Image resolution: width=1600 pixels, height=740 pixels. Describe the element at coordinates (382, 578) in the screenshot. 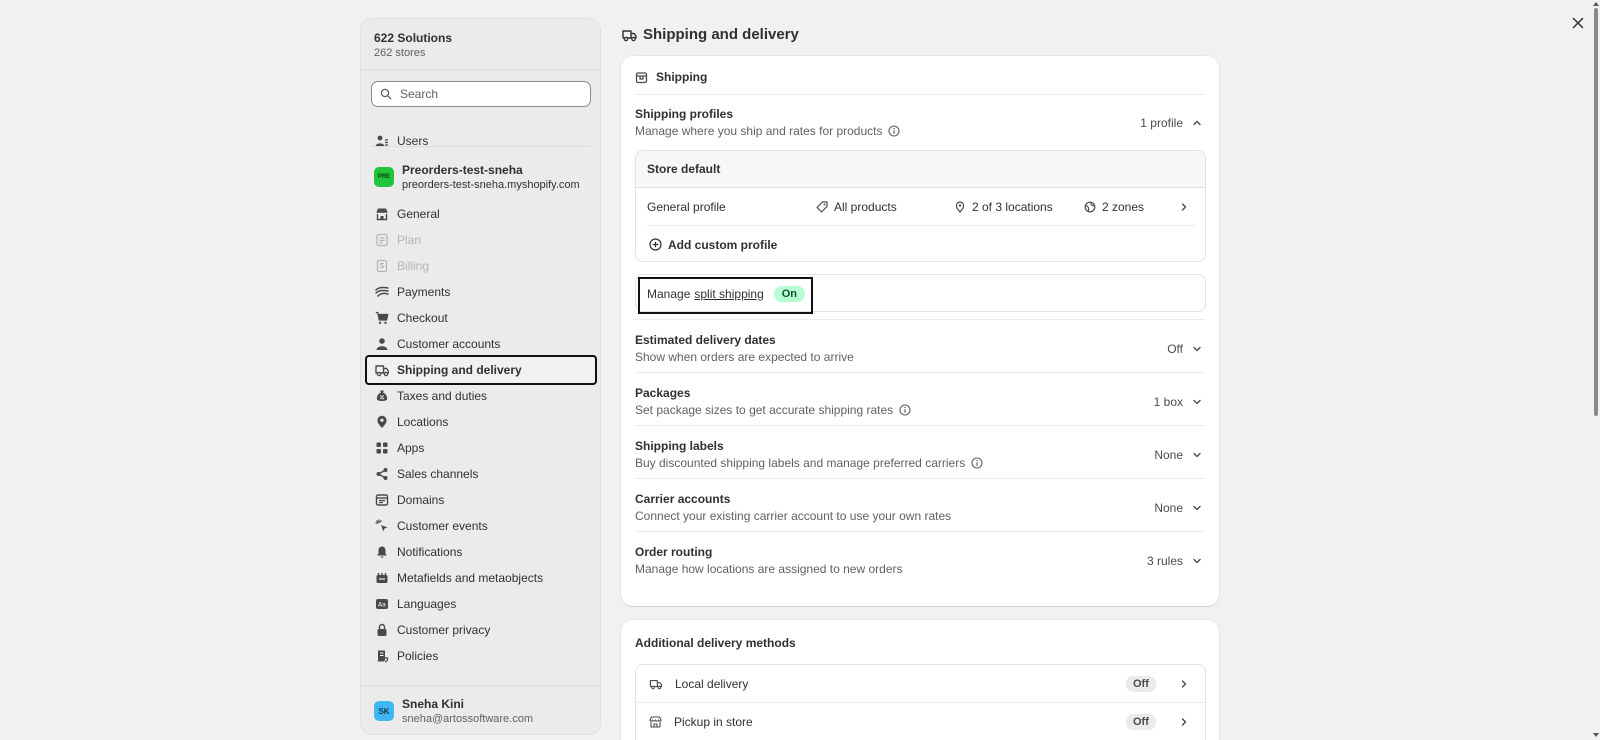

I see `metafields-icon` at that location.